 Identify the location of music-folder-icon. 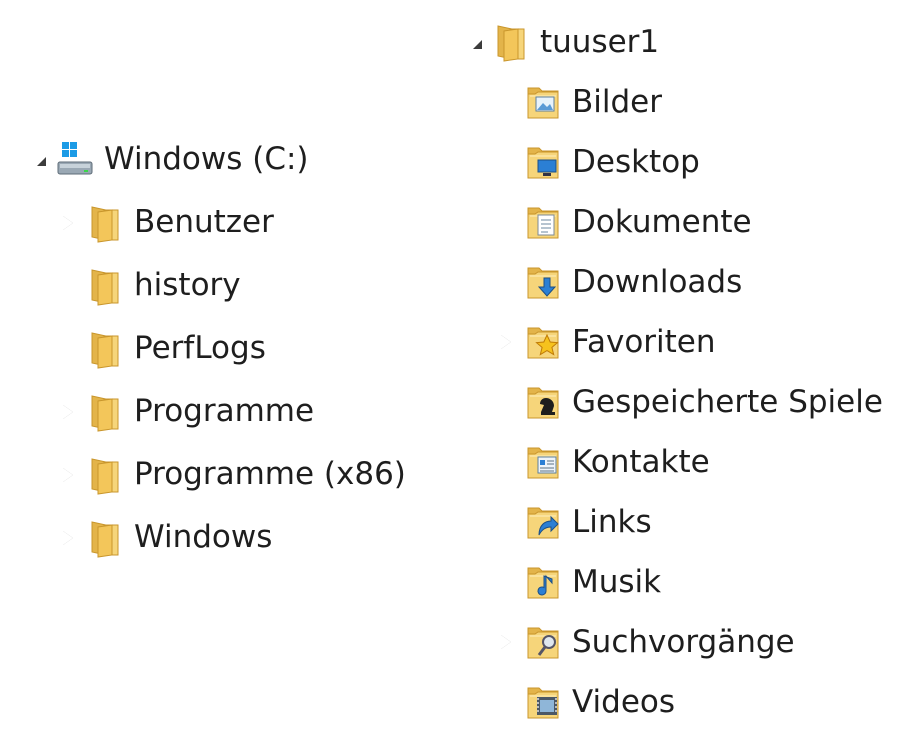
(543, 583).